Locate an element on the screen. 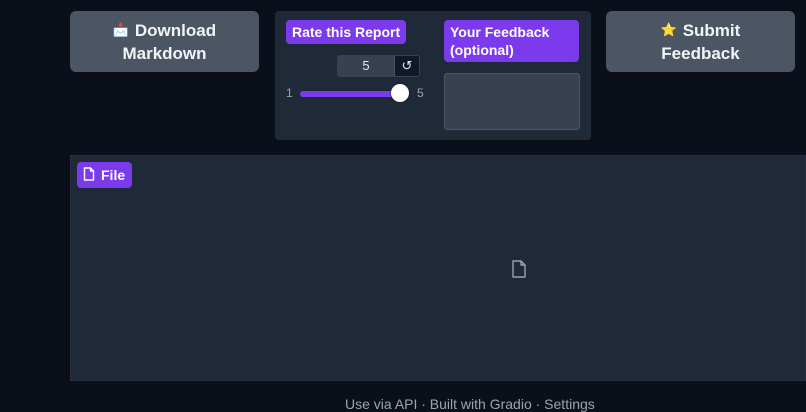 The width and height of the screenshot is (806, 412). download-markdown-button: 📩 Download Markdown is located at coordinates (164, 41).